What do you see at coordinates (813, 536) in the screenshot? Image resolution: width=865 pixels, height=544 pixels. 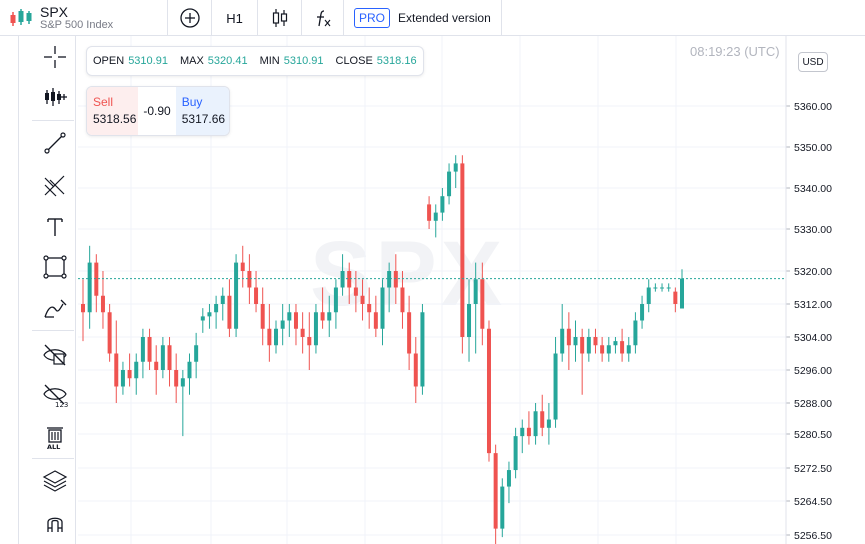 I see `price-axis-label: 5256.50` at bounding box center [813, 536].